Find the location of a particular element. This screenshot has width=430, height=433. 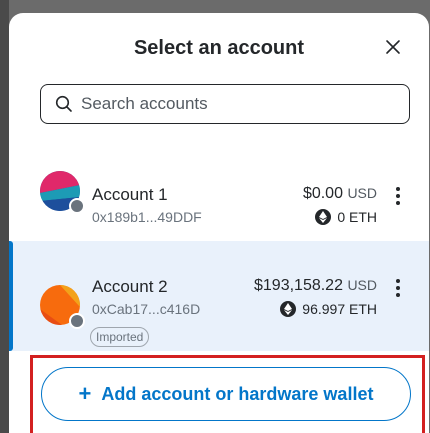

account-fiat-balance: $0.00 USD is located at coordinates (340, 194).